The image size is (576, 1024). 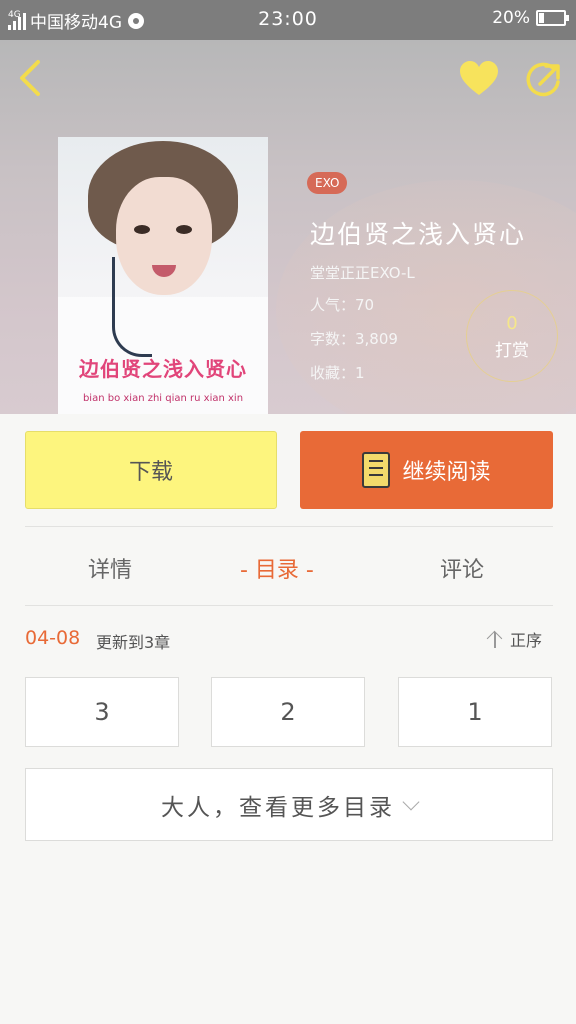 I want to click on tab-catalog: - 目录 -, so click(x=277, y=568).